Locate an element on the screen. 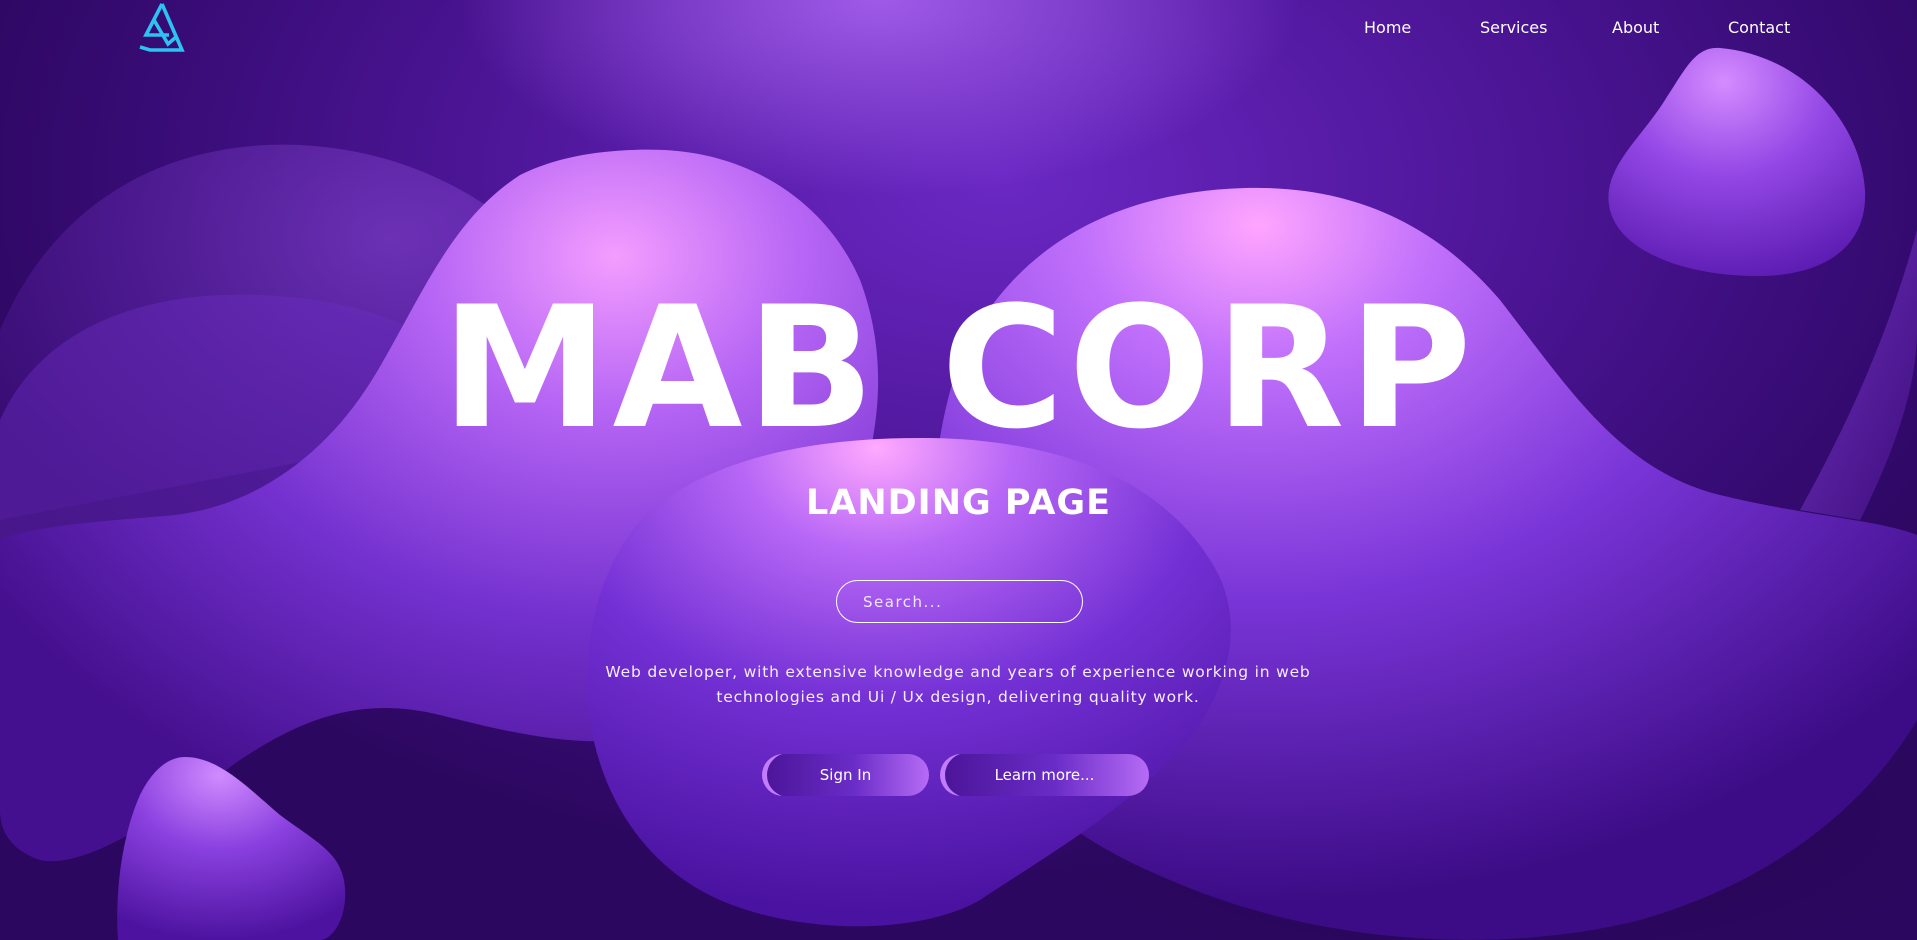  search-input is located at coordinates (959, 601).